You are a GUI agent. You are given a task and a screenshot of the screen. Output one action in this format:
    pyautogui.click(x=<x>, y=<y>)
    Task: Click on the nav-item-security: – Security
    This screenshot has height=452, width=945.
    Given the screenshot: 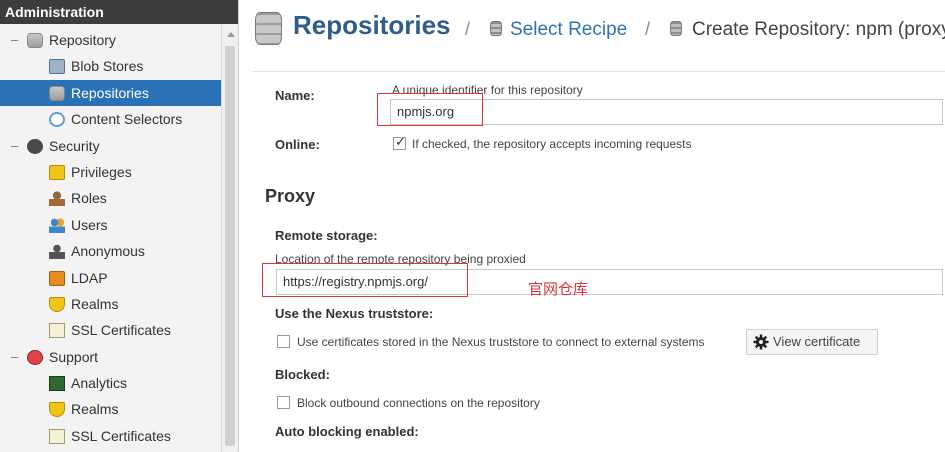 What is the action you would take?
    pyautogui.click(x=110, y=146)
    